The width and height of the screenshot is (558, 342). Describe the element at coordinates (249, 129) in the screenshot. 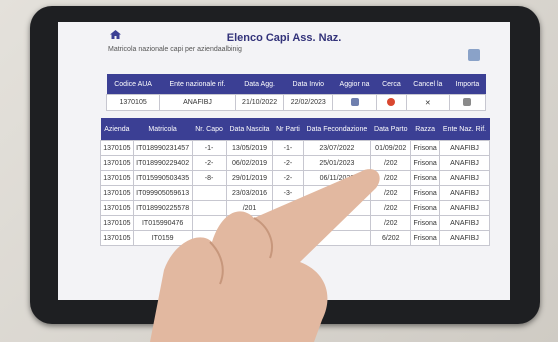

I see `capi-col-3: Data Nascita` at that location.